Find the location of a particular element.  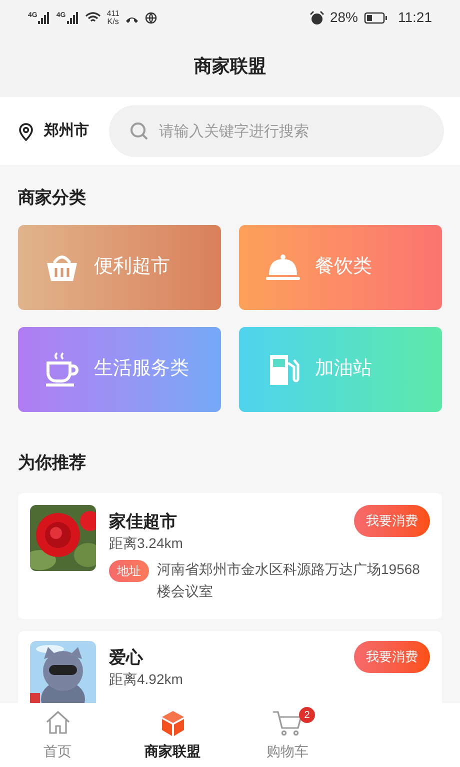

category-tile: 便利超市 is located at coordinates (119, 267).